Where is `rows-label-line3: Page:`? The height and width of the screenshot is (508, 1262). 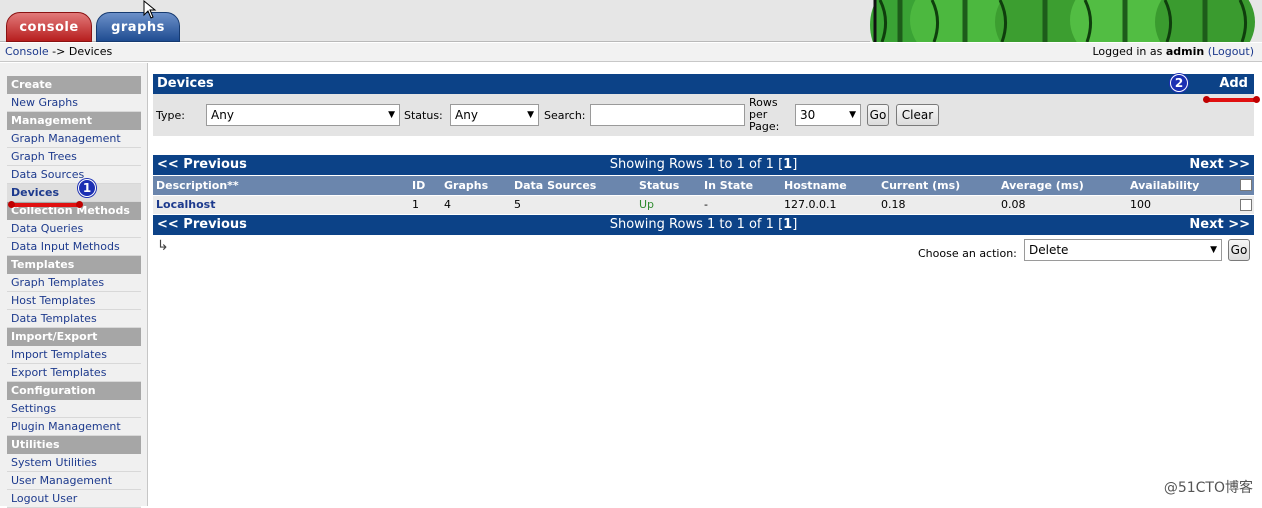 rows-label-line3: Page: is located at coordinates (764, 126).